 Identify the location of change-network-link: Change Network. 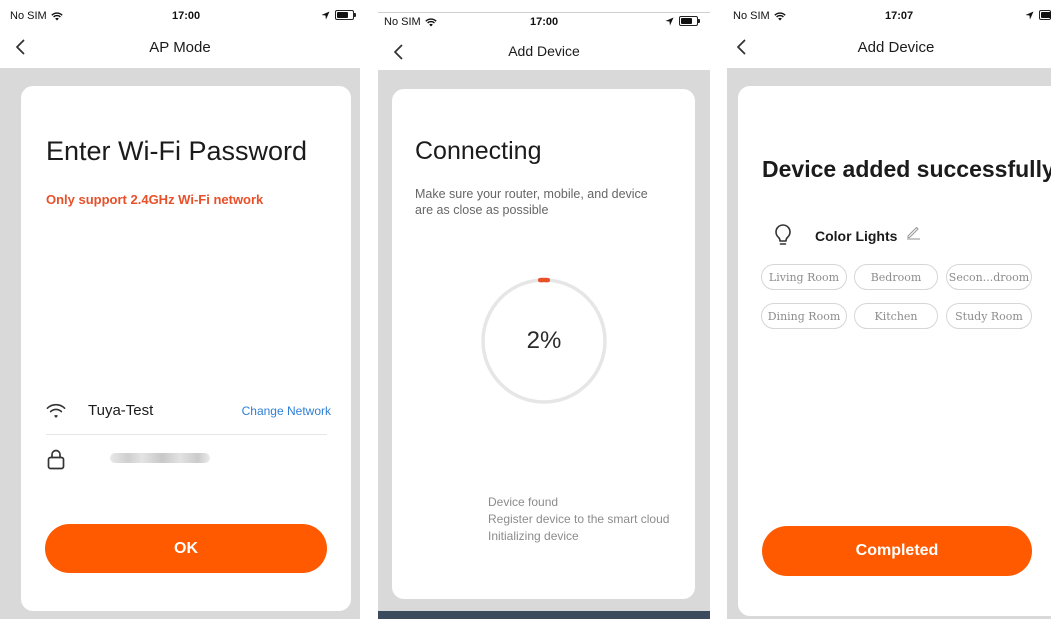
(286, 411).